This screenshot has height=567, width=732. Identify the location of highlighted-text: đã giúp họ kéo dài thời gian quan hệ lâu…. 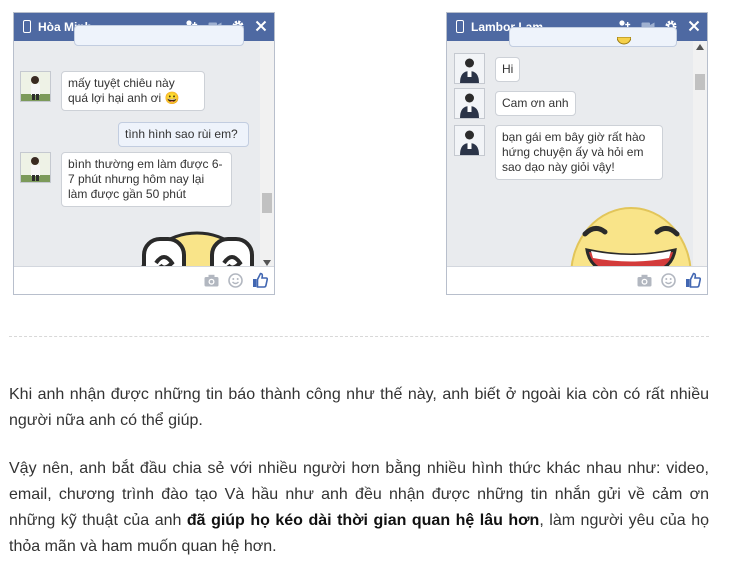
(363, 520).